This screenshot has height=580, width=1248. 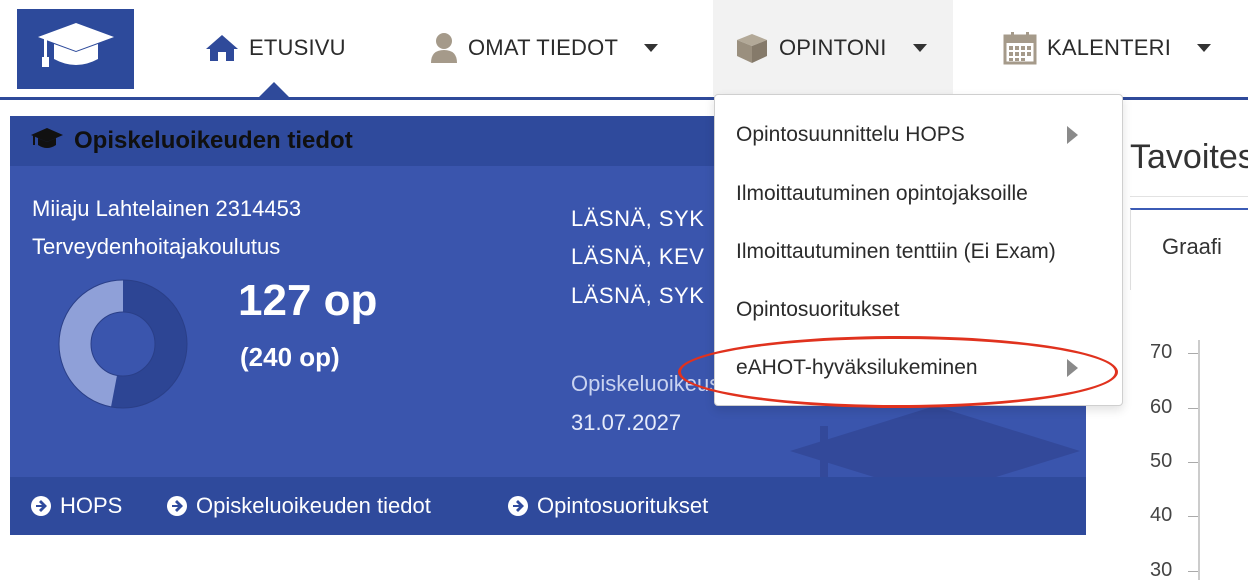 I want to click on hops-link-label: HOPS, so click(x=91, y=505).